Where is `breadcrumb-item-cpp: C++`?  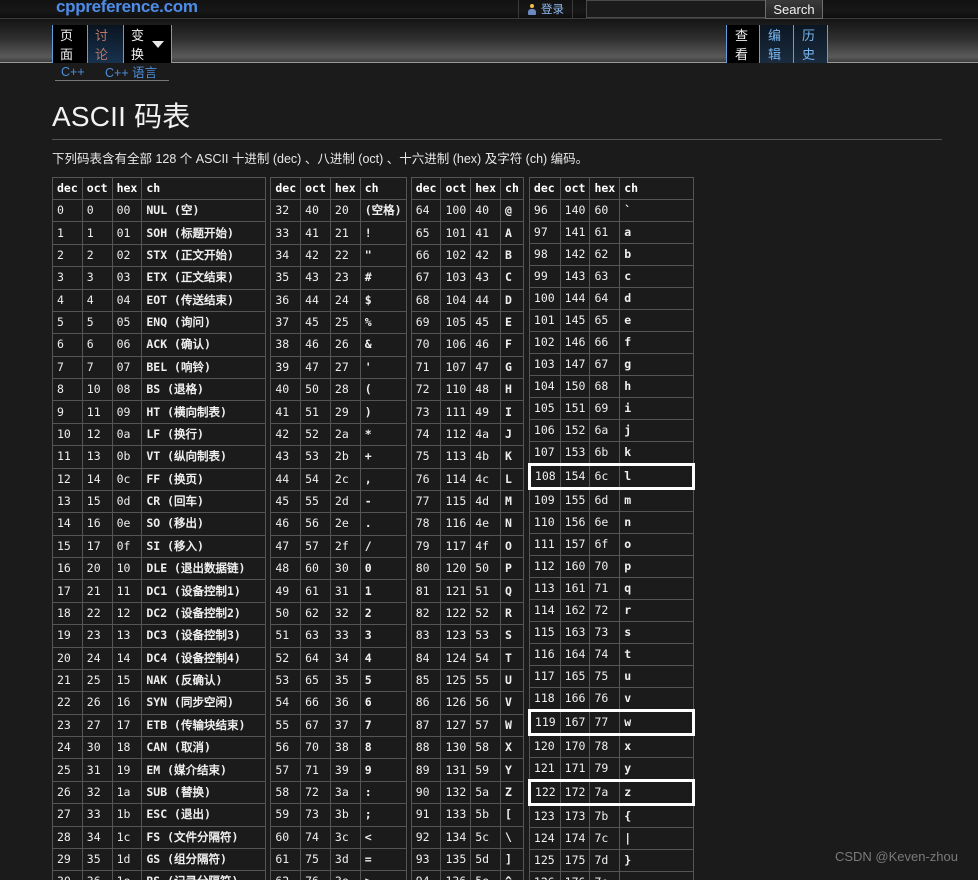
breadcrumb-item-cpp: C++ is located at coordinates (77, 72).